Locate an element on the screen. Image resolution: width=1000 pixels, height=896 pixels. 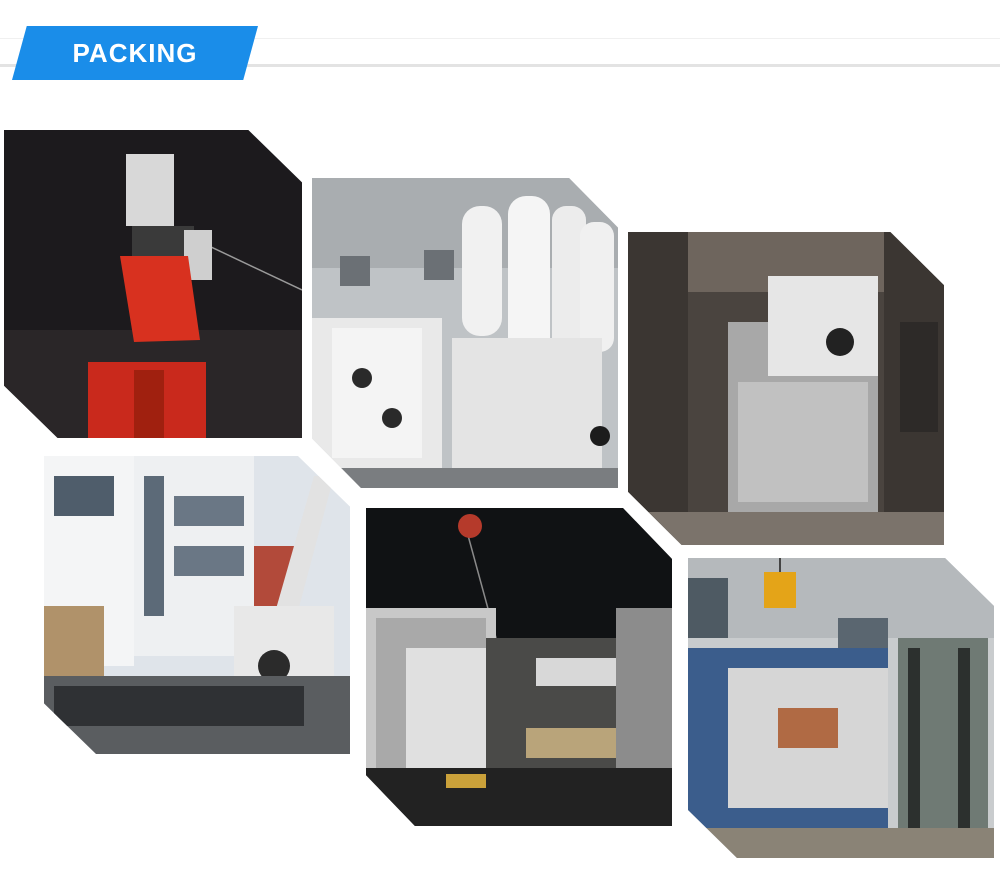
section-title: PACKING is located at coordinates (135, 52).